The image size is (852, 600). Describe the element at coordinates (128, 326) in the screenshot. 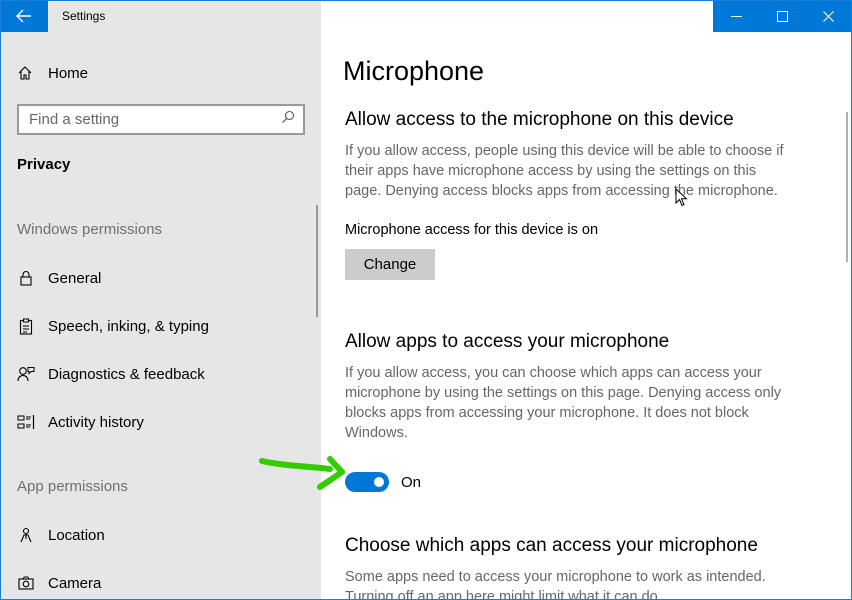

I see `sidebar-item-label: Speech, inking, & typing` at that location.